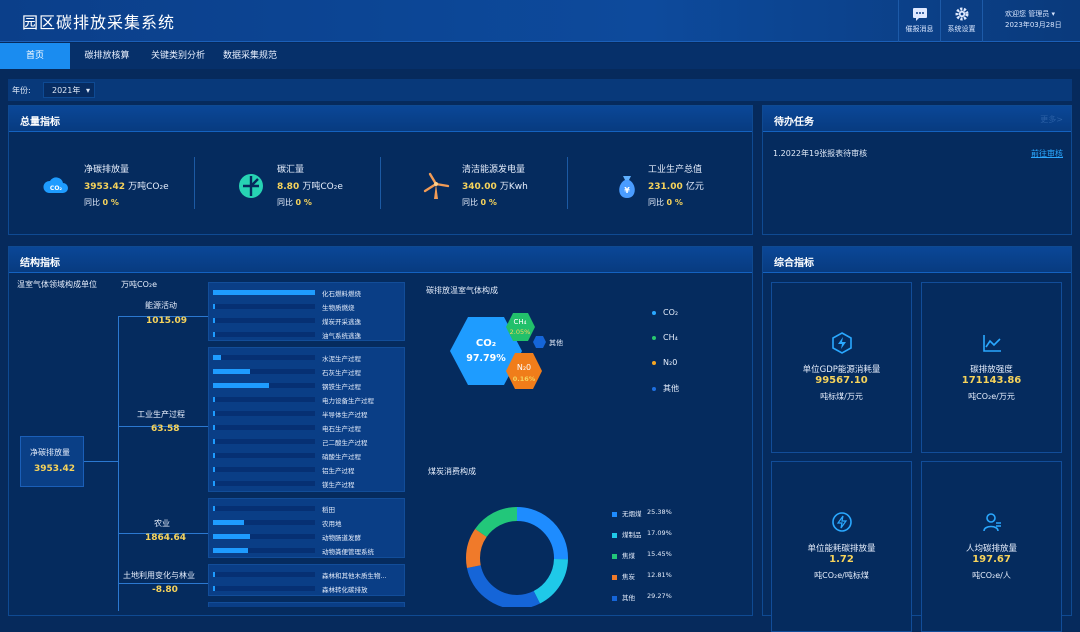 The image size is (1080, 632). I want to click on landuse-bar-group: 森林和其他木质生物... 森林转化碳排放, so click(306, 580).